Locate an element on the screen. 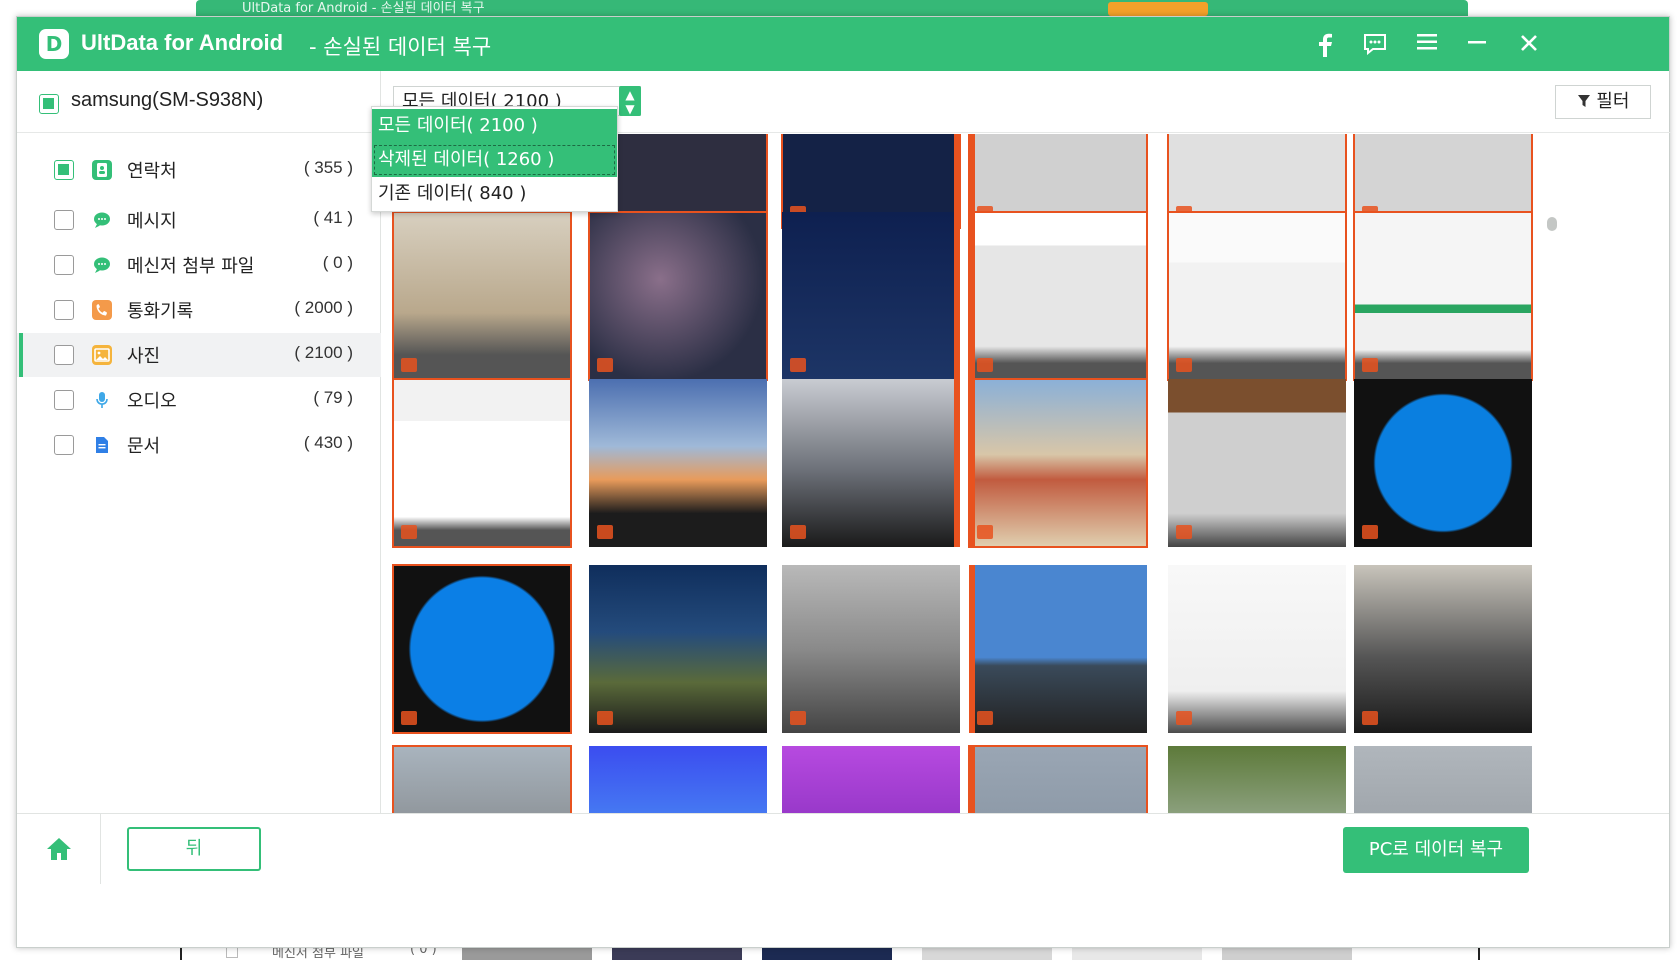 This screenshot has width=1680, height=960. document-icon is located at coordinates (102, 445).